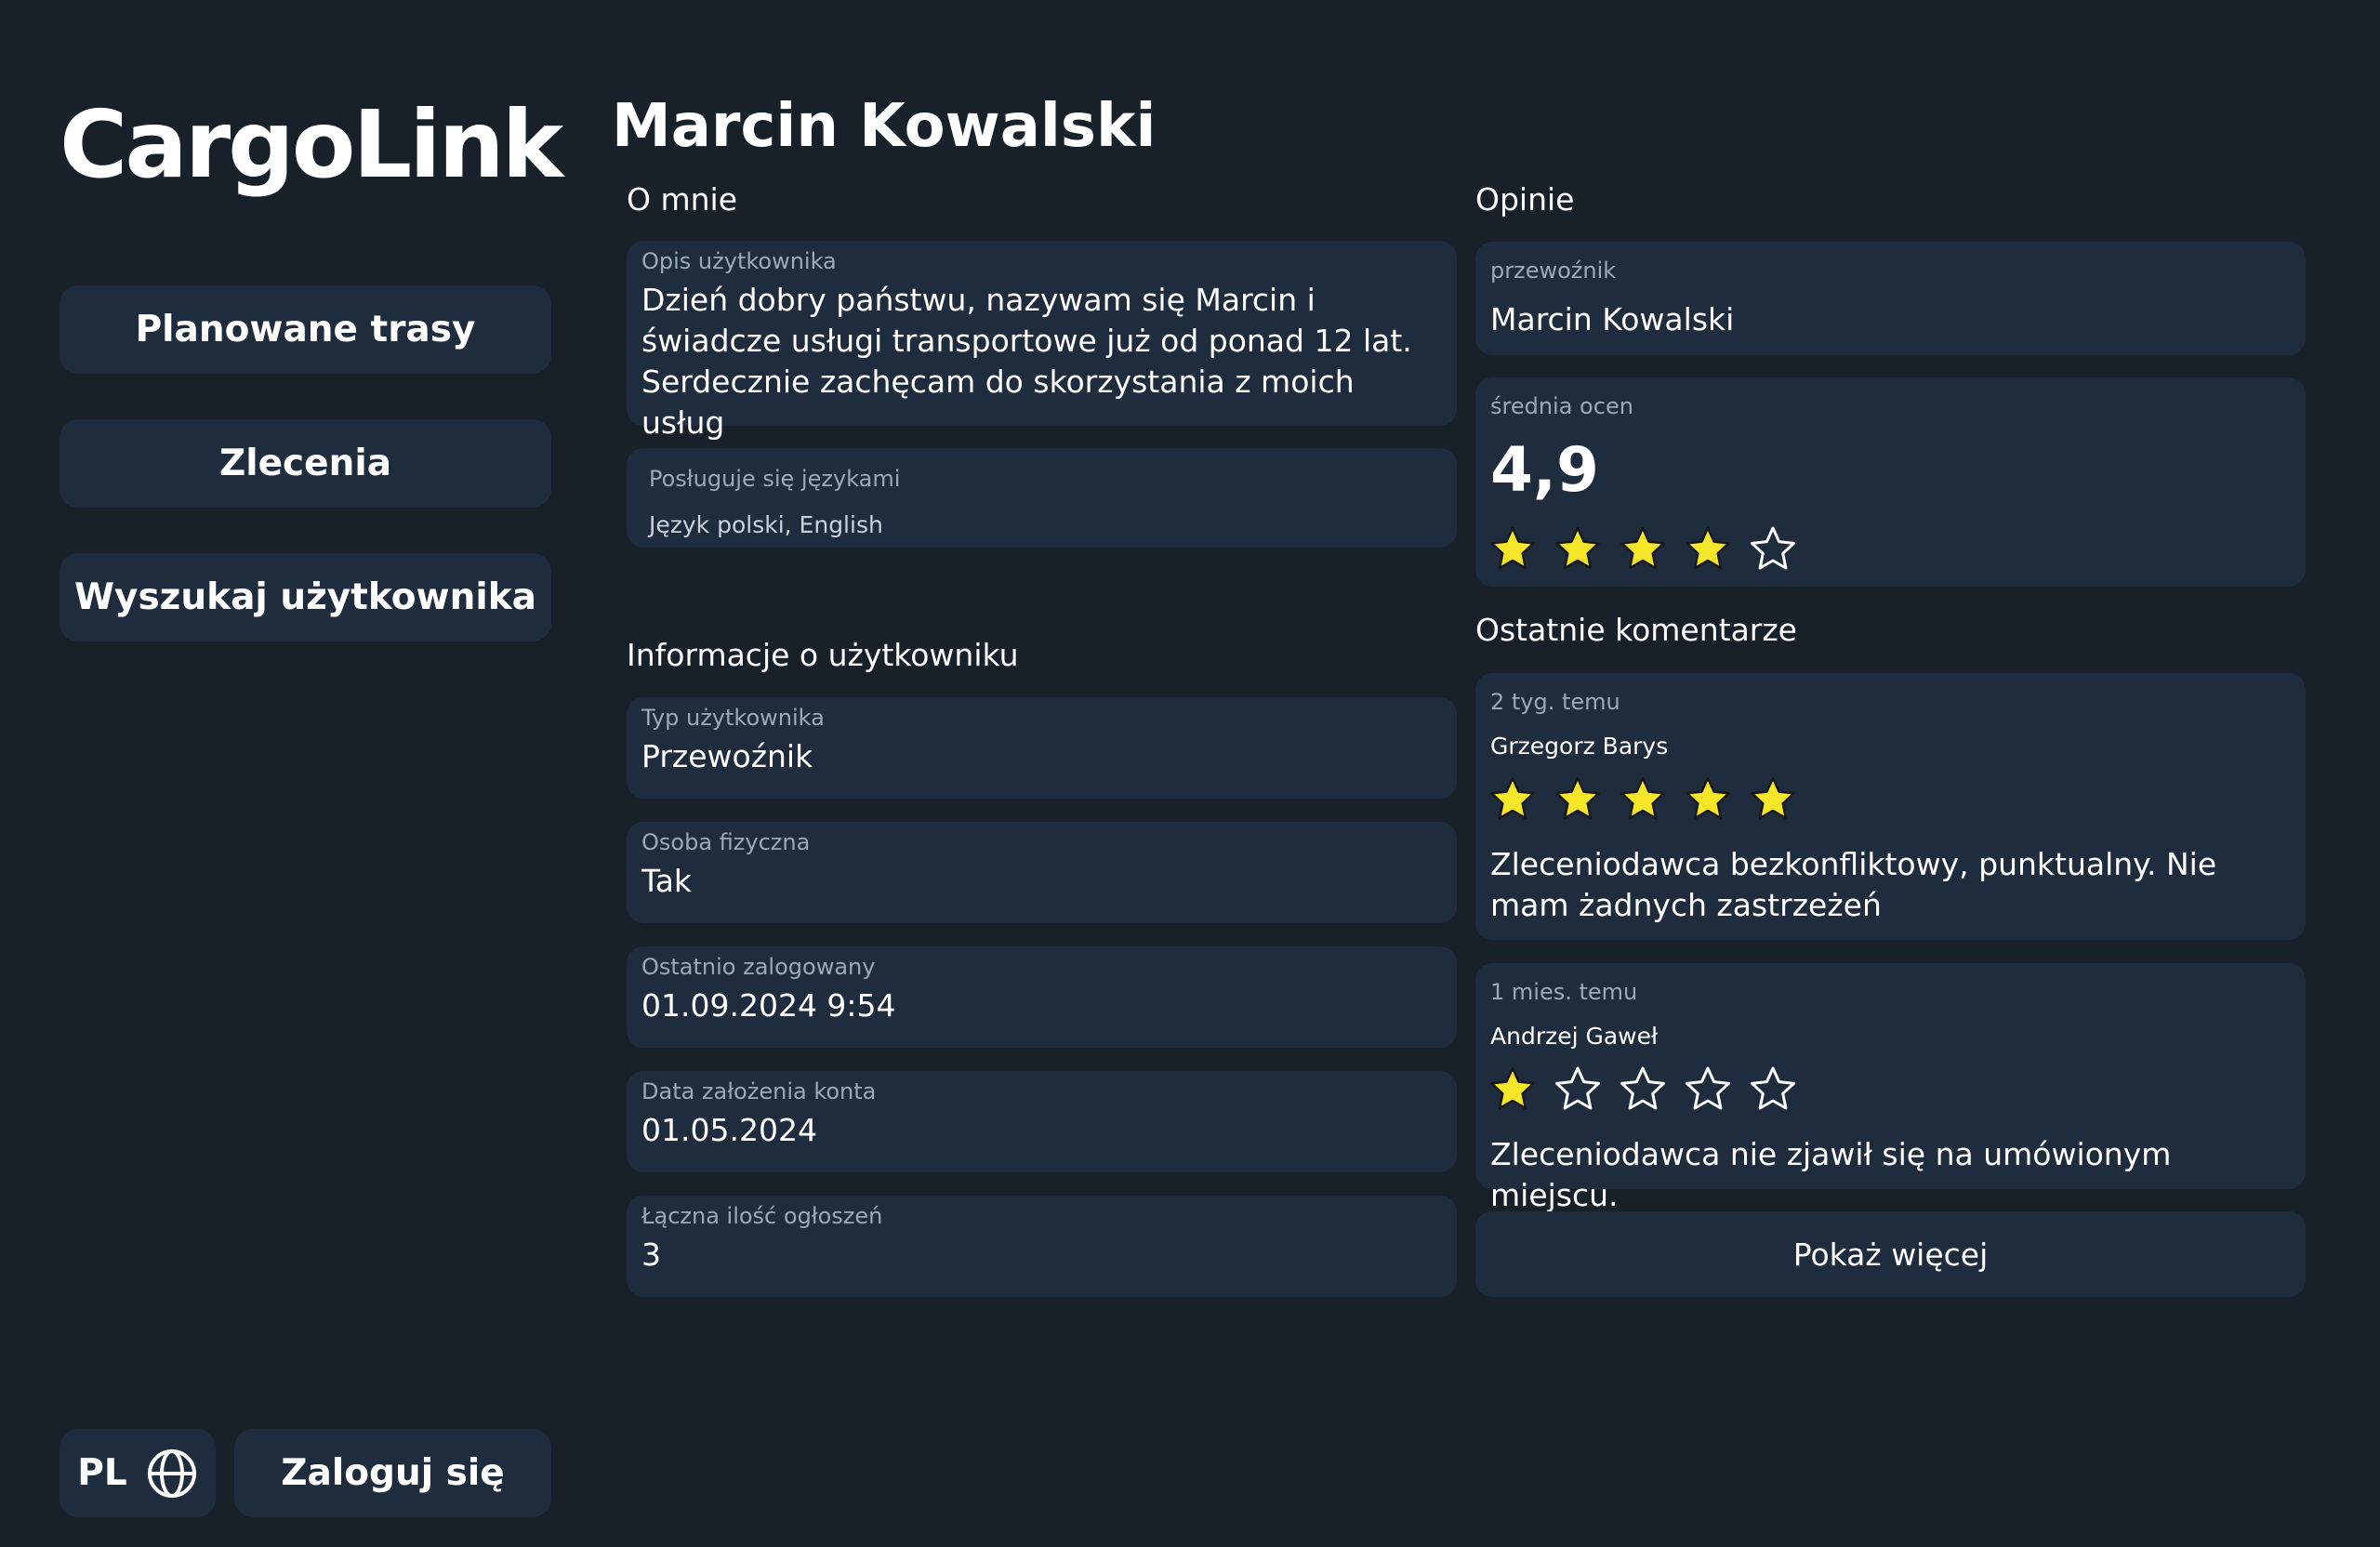 Image resolution: width=2380 pixels, height=1547 pixels. What do you see at coordinates (1042, 872) in the screenshot?
I see `info-field-natural-person: Osoba fizyczna Tak` at bounding box center [1042, 872].